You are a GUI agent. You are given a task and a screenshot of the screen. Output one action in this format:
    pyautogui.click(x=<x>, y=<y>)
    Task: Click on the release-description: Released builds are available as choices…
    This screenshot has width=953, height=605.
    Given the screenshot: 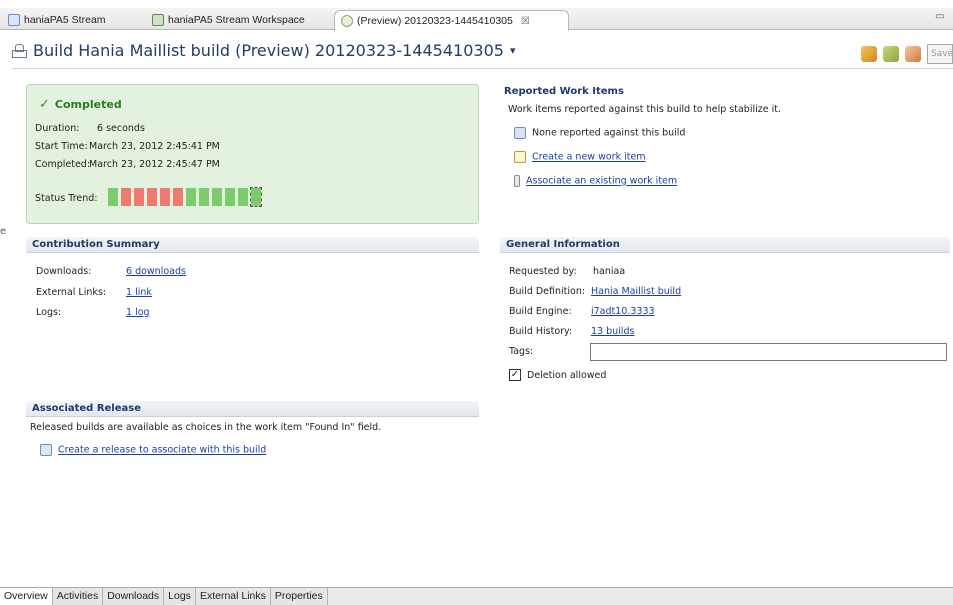 What is the action you would take?
    pyautogui.click(x=206, y=427)
    